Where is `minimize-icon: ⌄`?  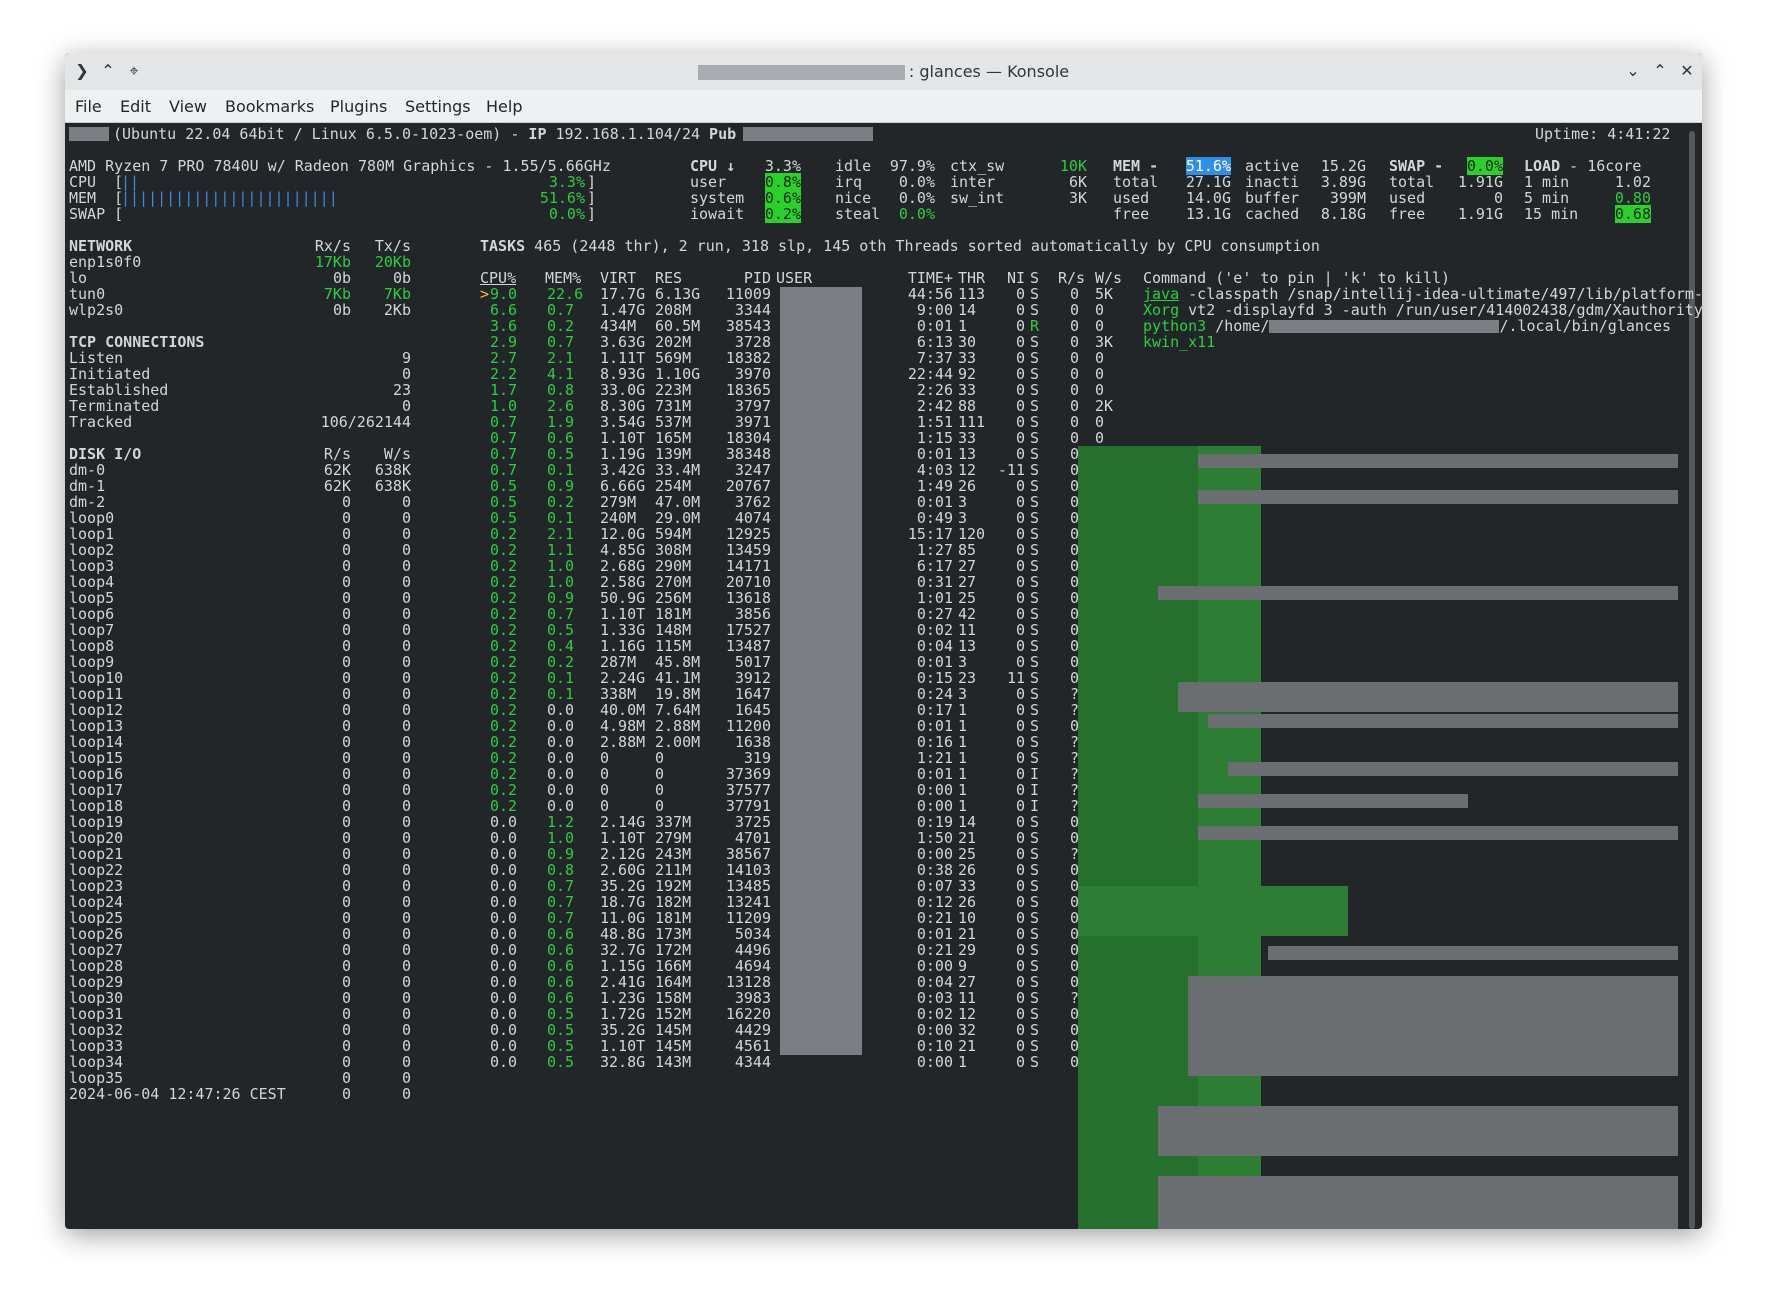
minimize-icon: ⌄ is located at coordinates (1633, 71).